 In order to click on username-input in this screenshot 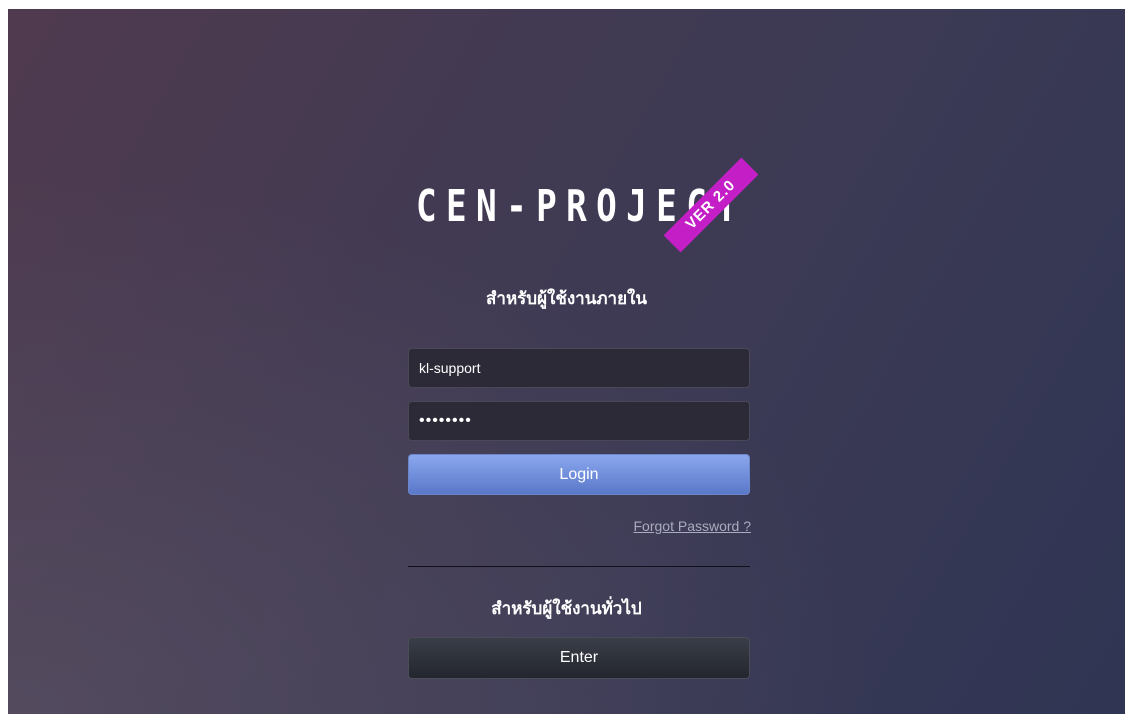, I will do `click(579, 368)`.